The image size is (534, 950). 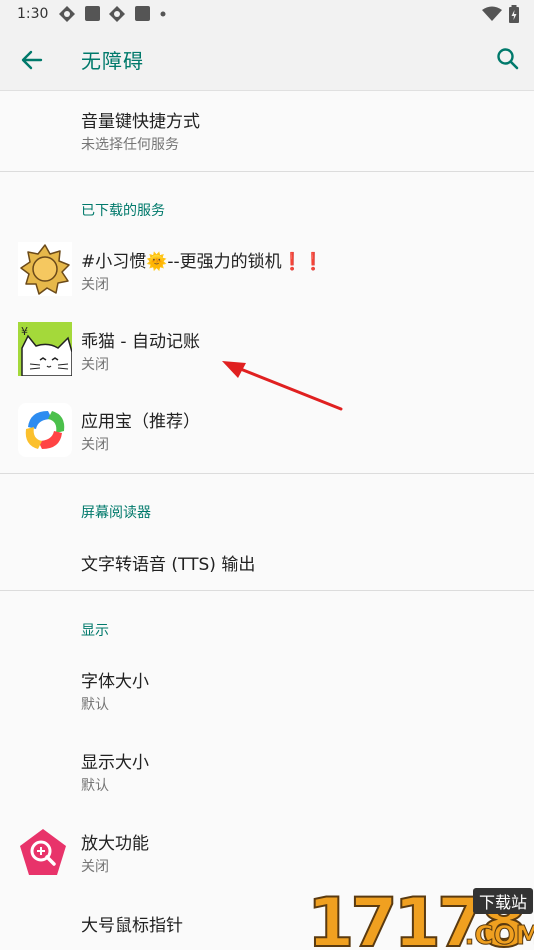 What do you see at coordinates (132, 926) in the screenshot?
I see `item-title: 大号鼠标指针` at bounding box center [132, 926].